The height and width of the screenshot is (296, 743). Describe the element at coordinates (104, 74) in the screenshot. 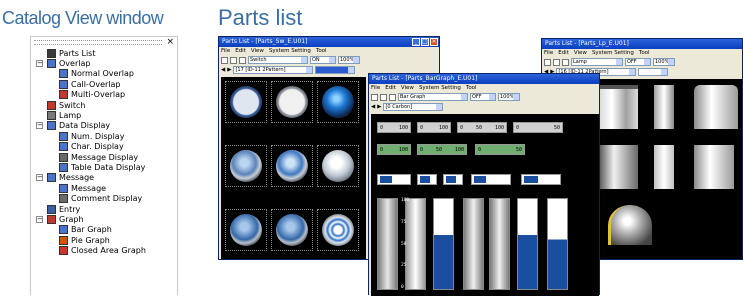

I see `tree-item: Normal Overlap` at that location.